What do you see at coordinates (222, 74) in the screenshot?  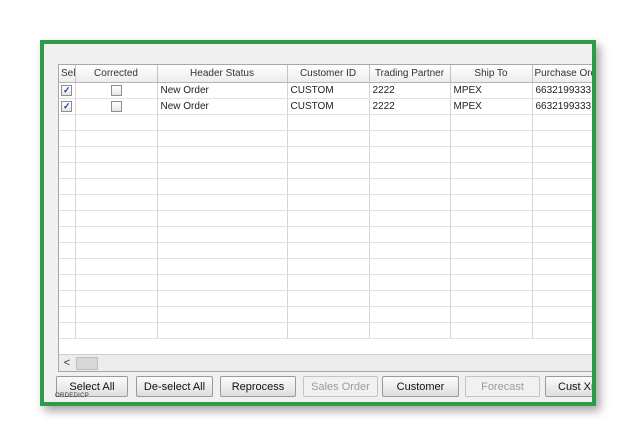 I see `column-header-header-status: Header Status` at bounding box center [222, 74].